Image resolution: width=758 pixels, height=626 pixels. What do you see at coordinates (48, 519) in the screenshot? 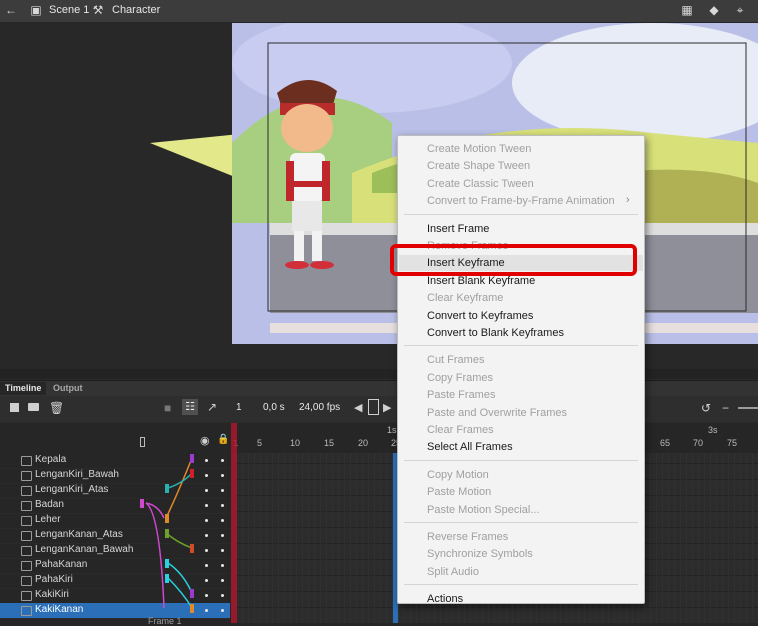
I see `layer-name: Leher` at bounding box center [48, 519].